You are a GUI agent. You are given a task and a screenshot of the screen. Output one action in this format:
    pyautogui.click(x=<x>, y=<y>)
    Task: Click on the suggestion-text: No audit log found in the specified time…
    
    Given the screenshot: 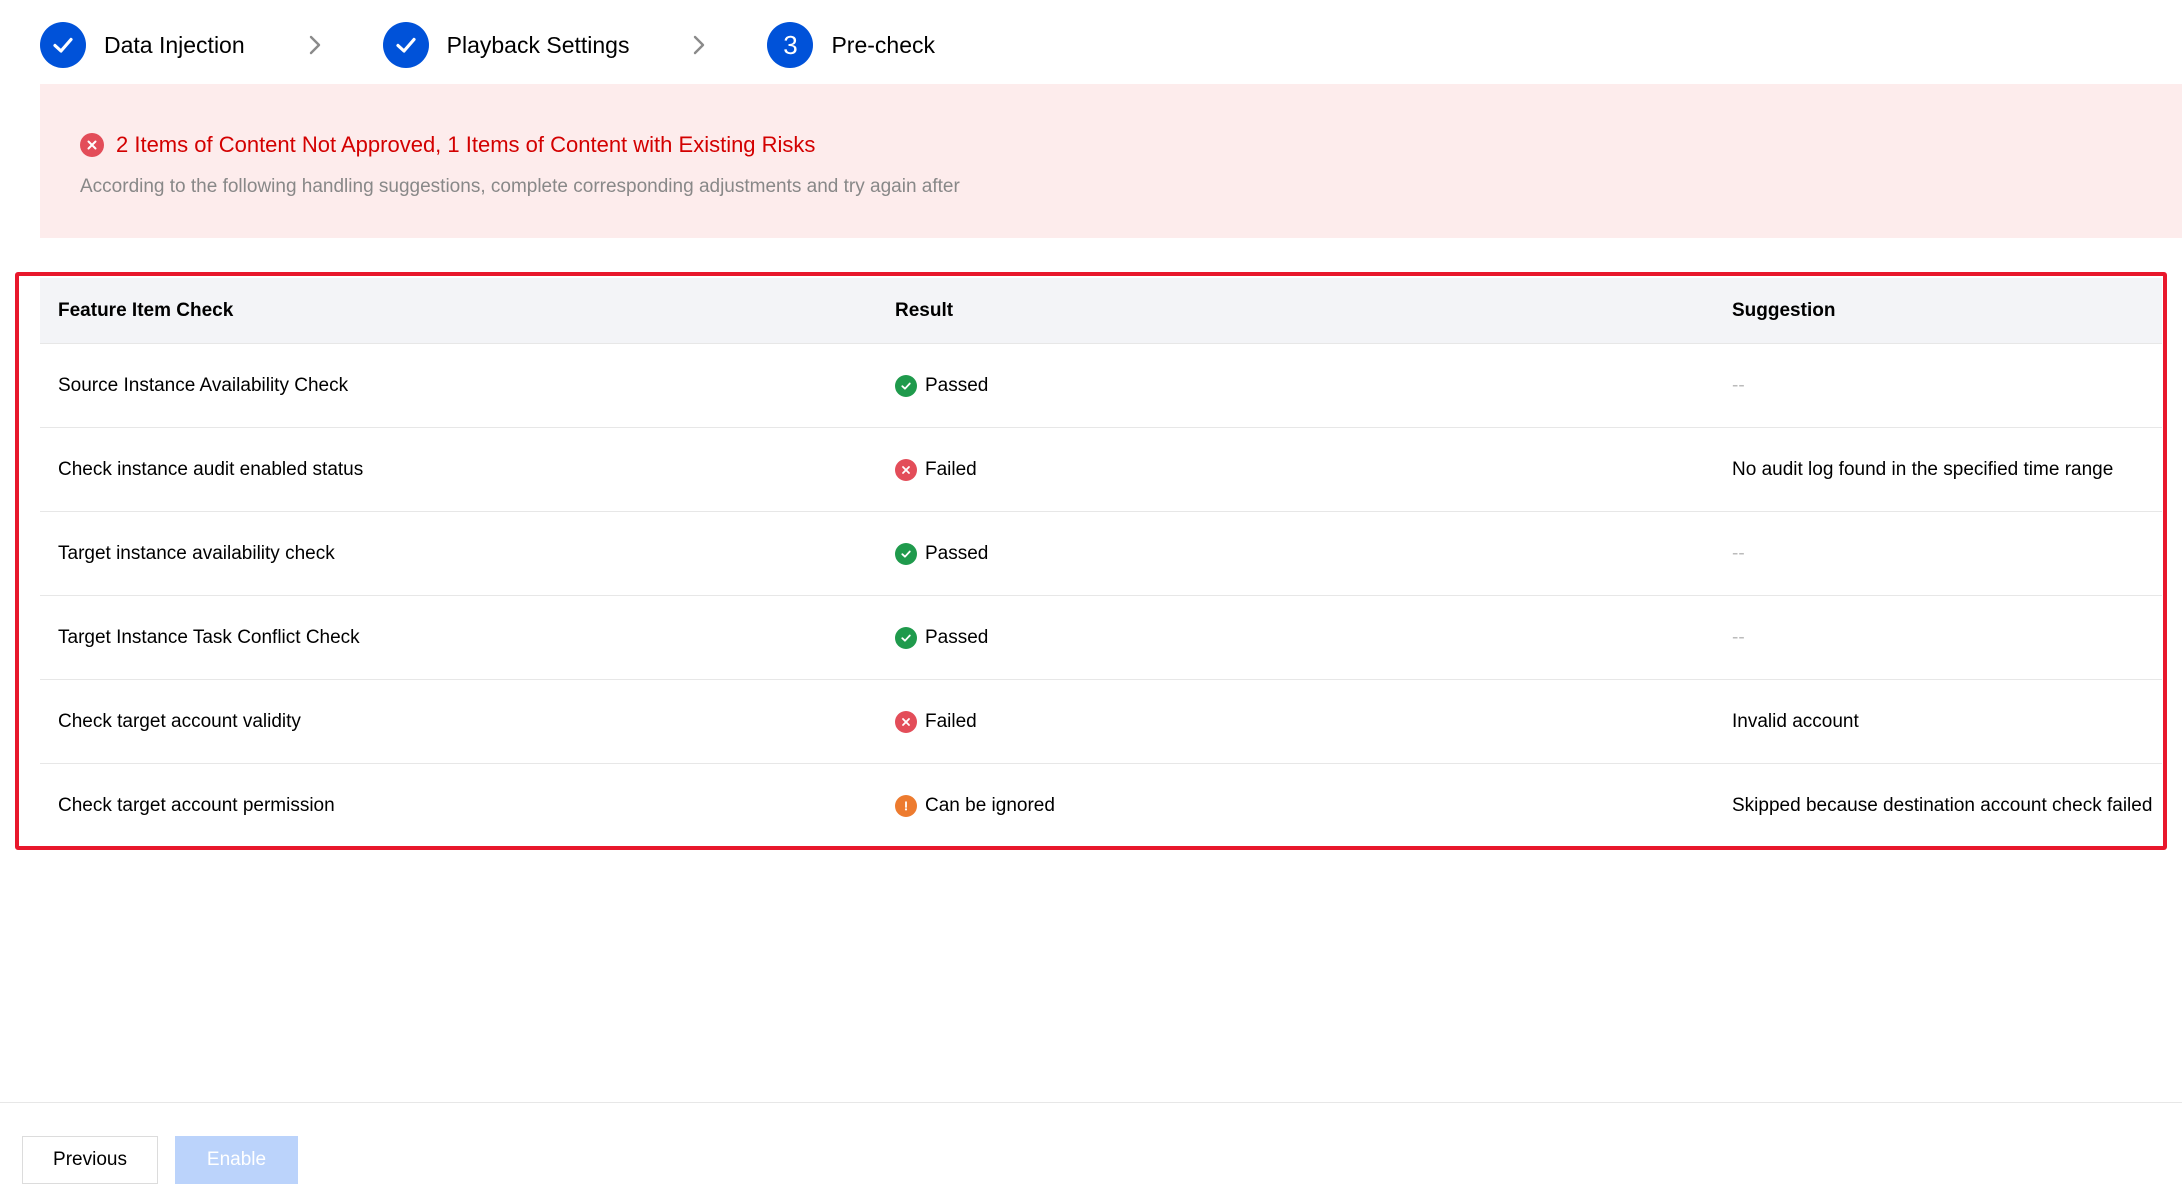 What is the action you would take?
    pyautogui.click(x=1923, y=469)
    